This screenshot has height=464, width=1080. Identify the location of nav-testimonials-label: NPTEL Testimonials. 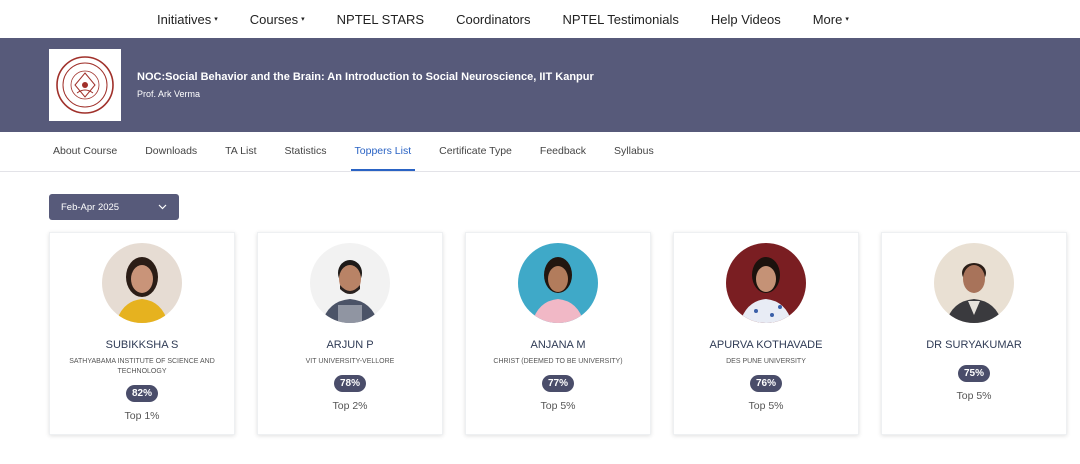
(620, 19).